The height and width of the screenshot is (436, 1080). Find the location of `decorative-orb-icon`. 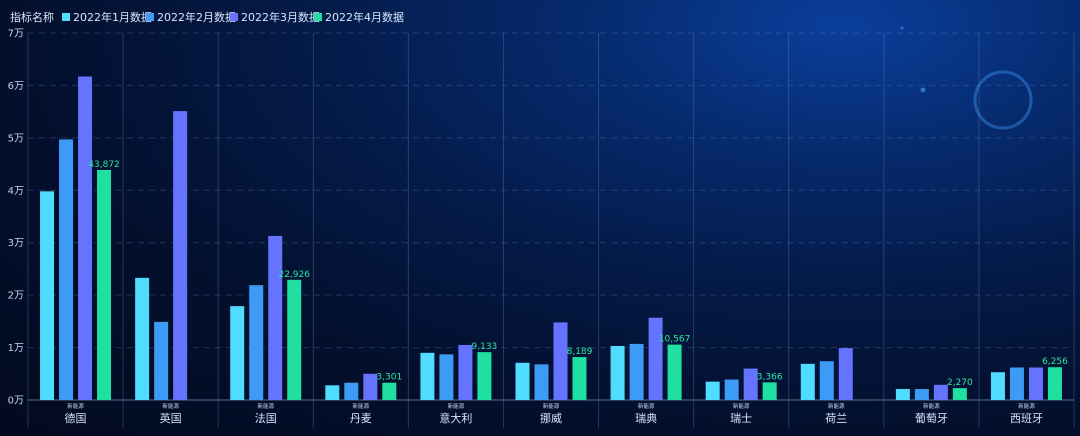

decorative-orb-icon is located at coordinates (966, 78).